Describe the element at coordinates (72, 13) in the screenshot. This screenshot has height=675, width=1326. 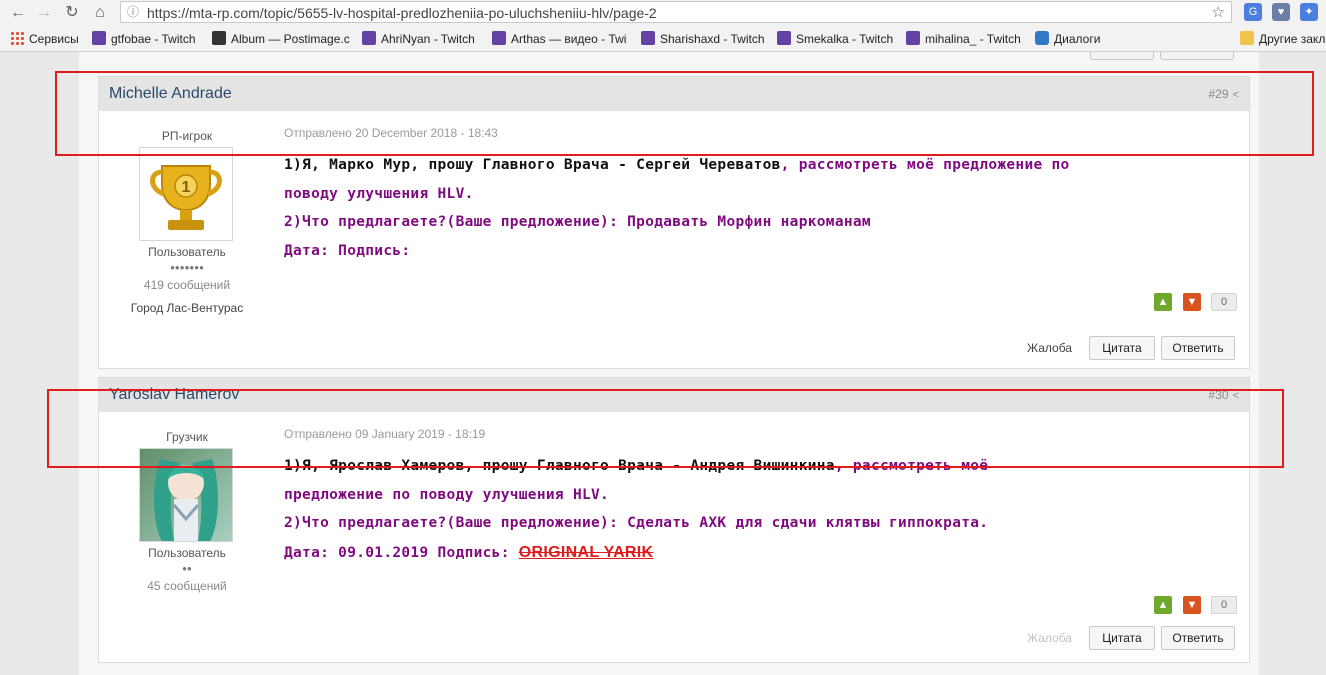
I see `reload-icon: ↻` at that location.